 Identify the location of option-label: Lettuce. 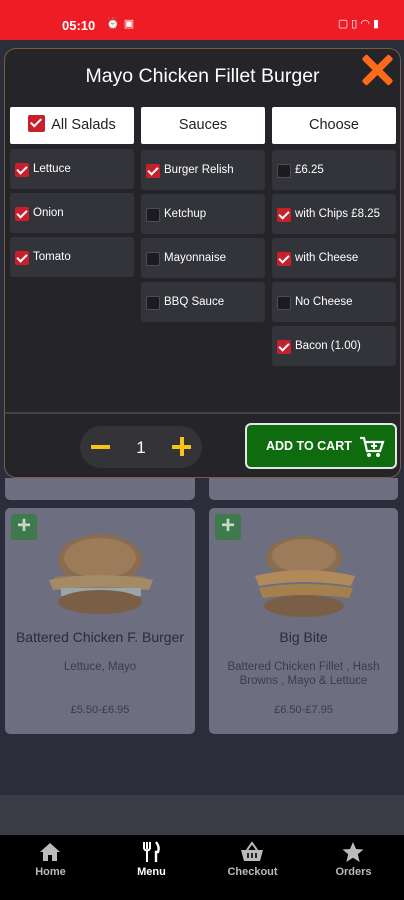
(52, 169).